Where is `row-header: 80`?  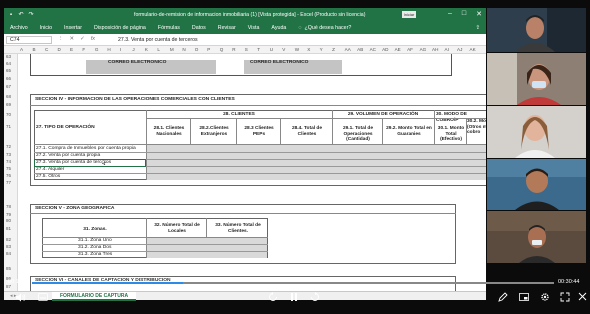
row-header: 80 is located at coordinates (8, 220).